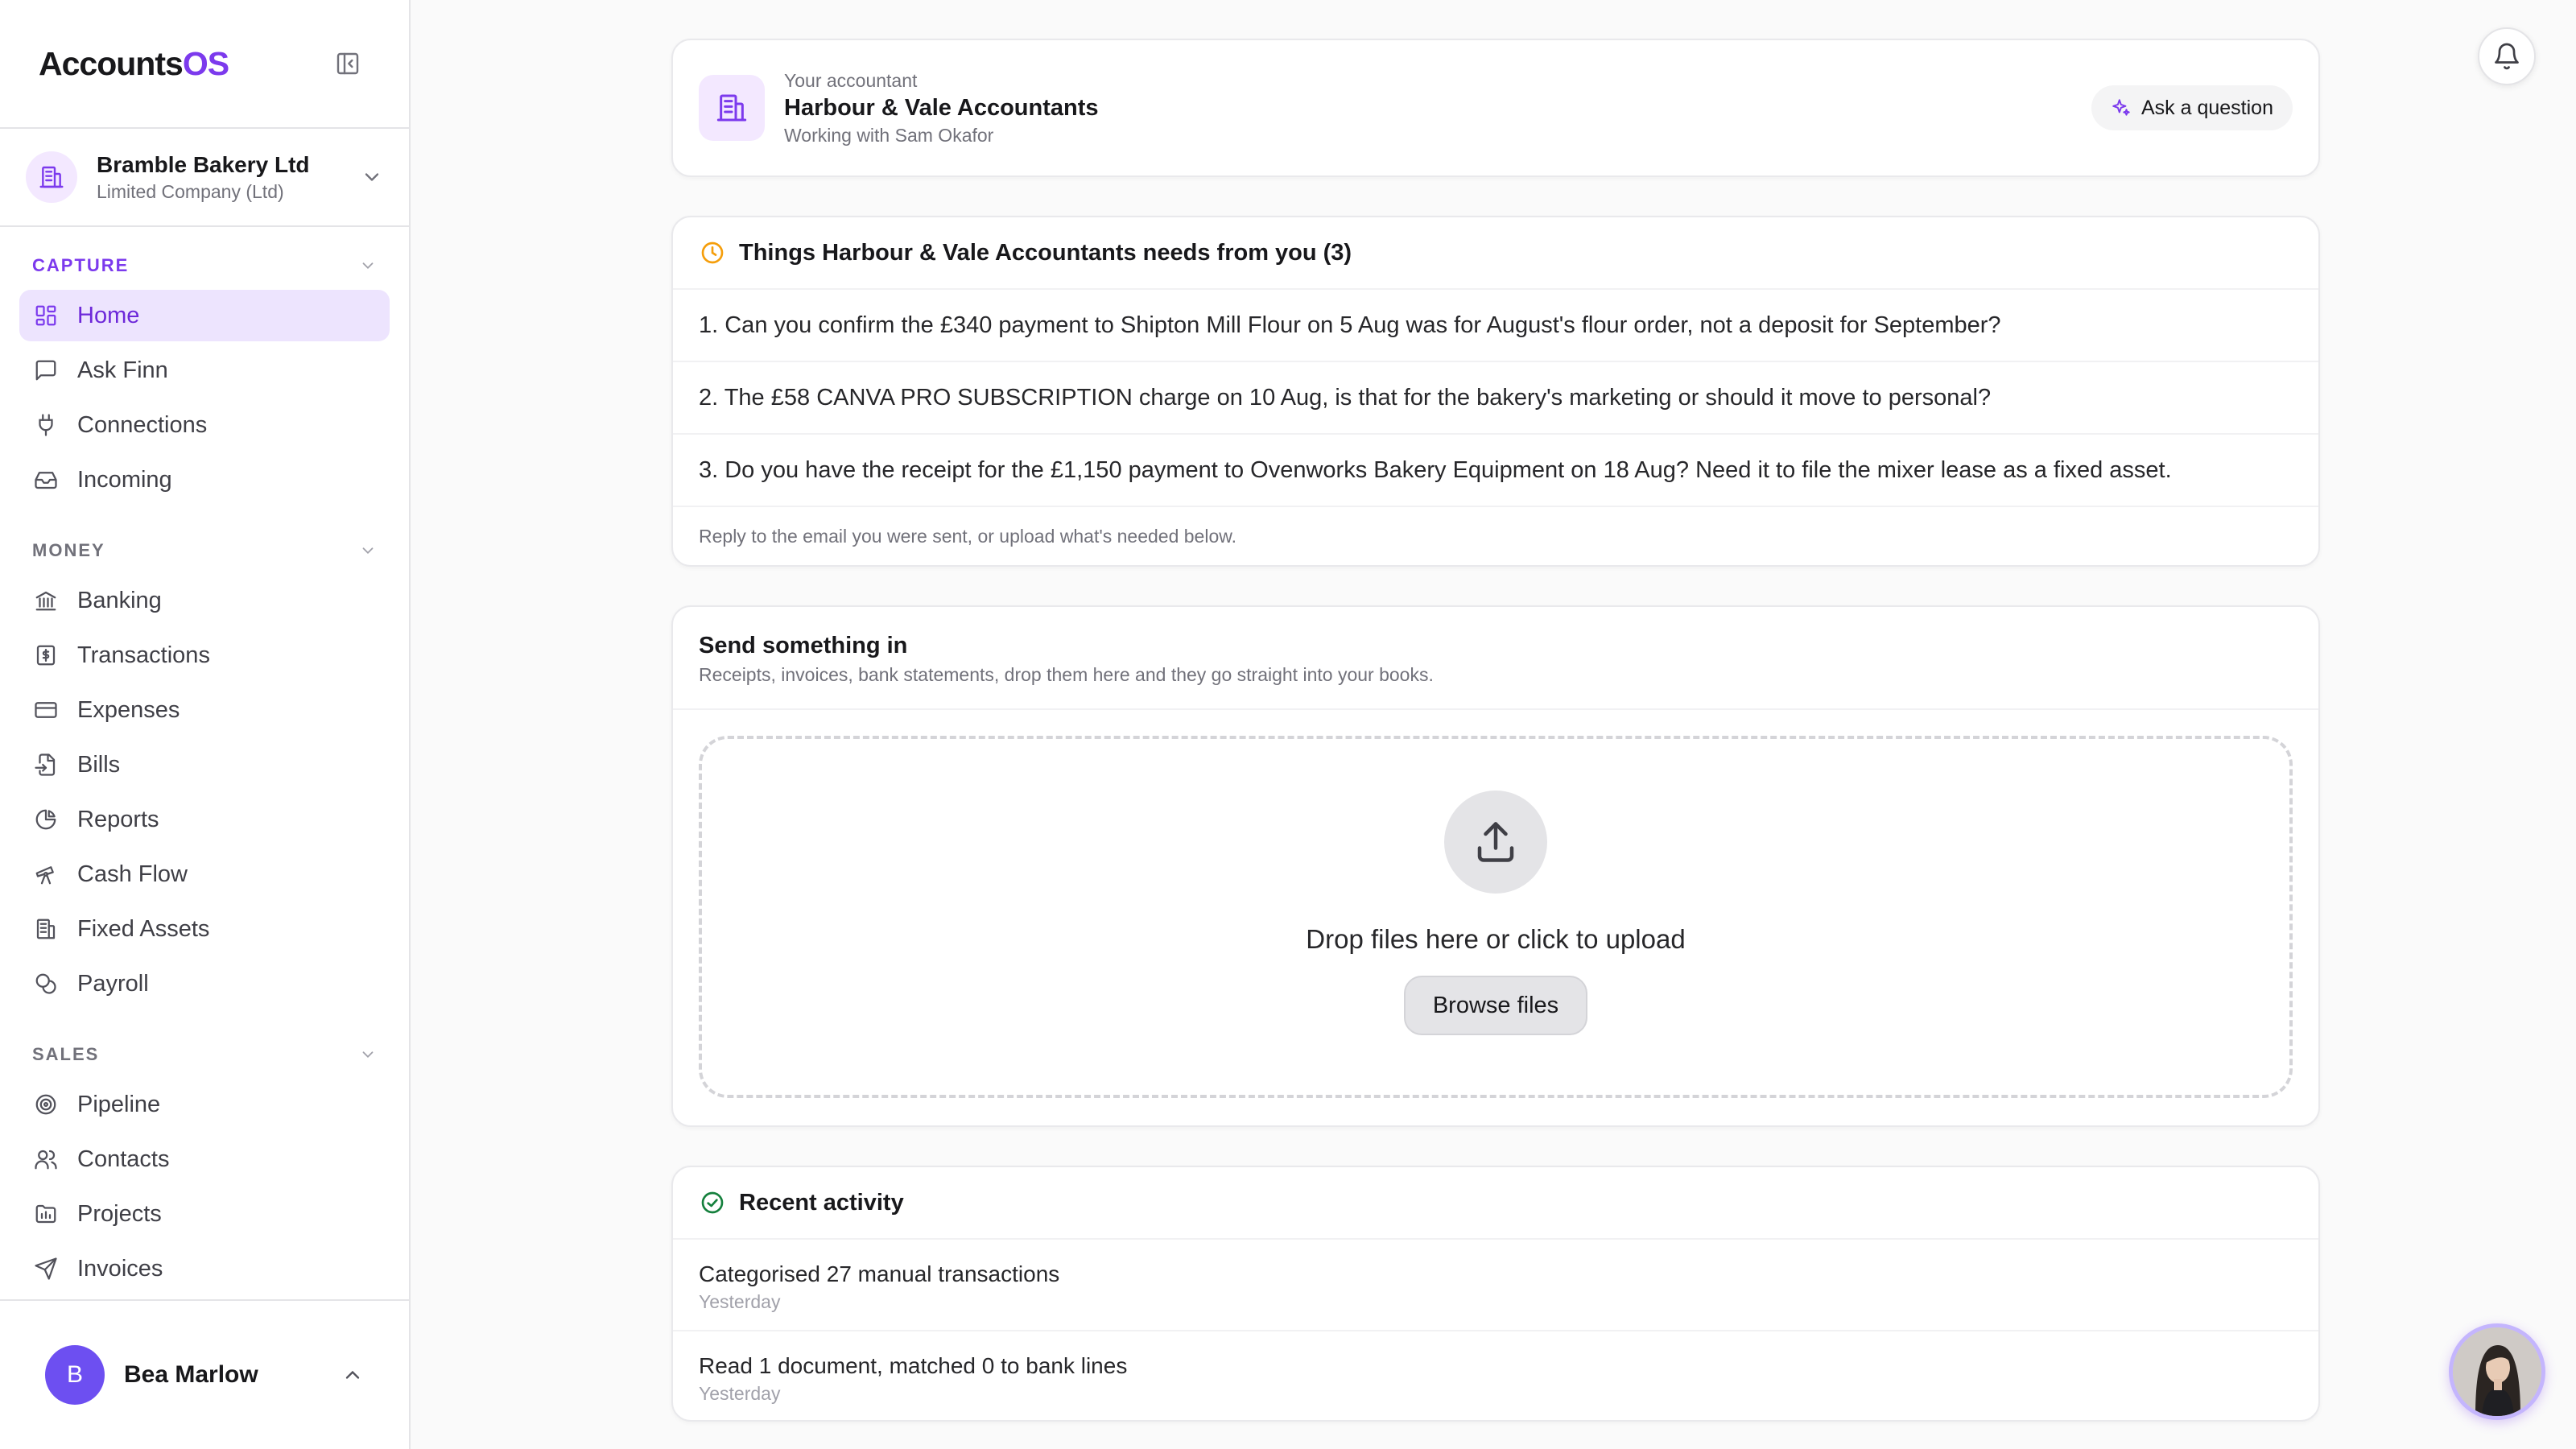 This screenshot has width=2576, height=1449. I want to click on notifications-bell-icon, so click(2507, 56).